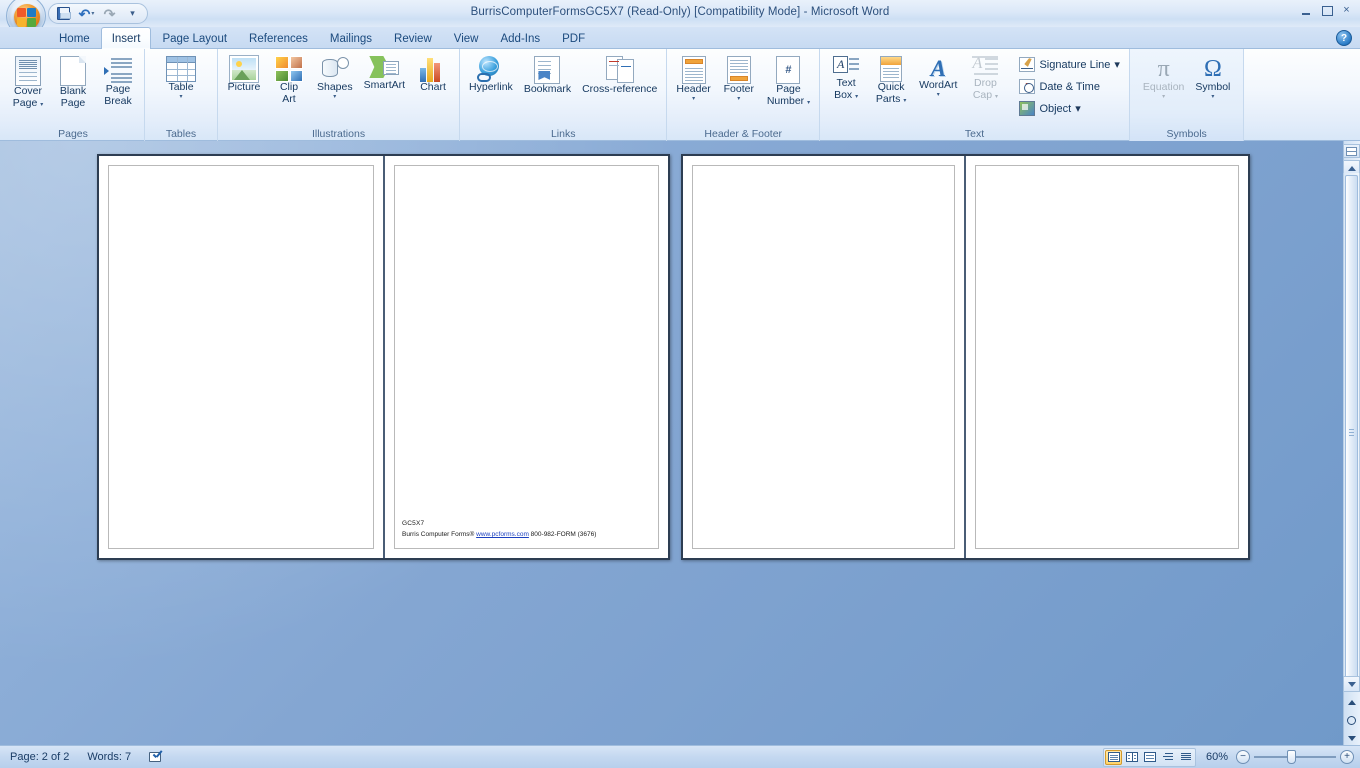  Describe the element at coordinates (573, 39) in the screenshot. I see `tab-pdf: PDF` at that location.